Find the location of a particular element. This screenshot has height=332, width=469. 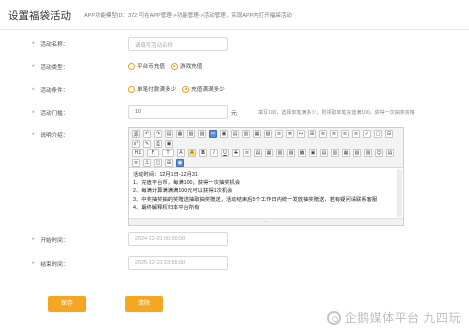

help-icon: ◉ is located at coordinates (180, 163).